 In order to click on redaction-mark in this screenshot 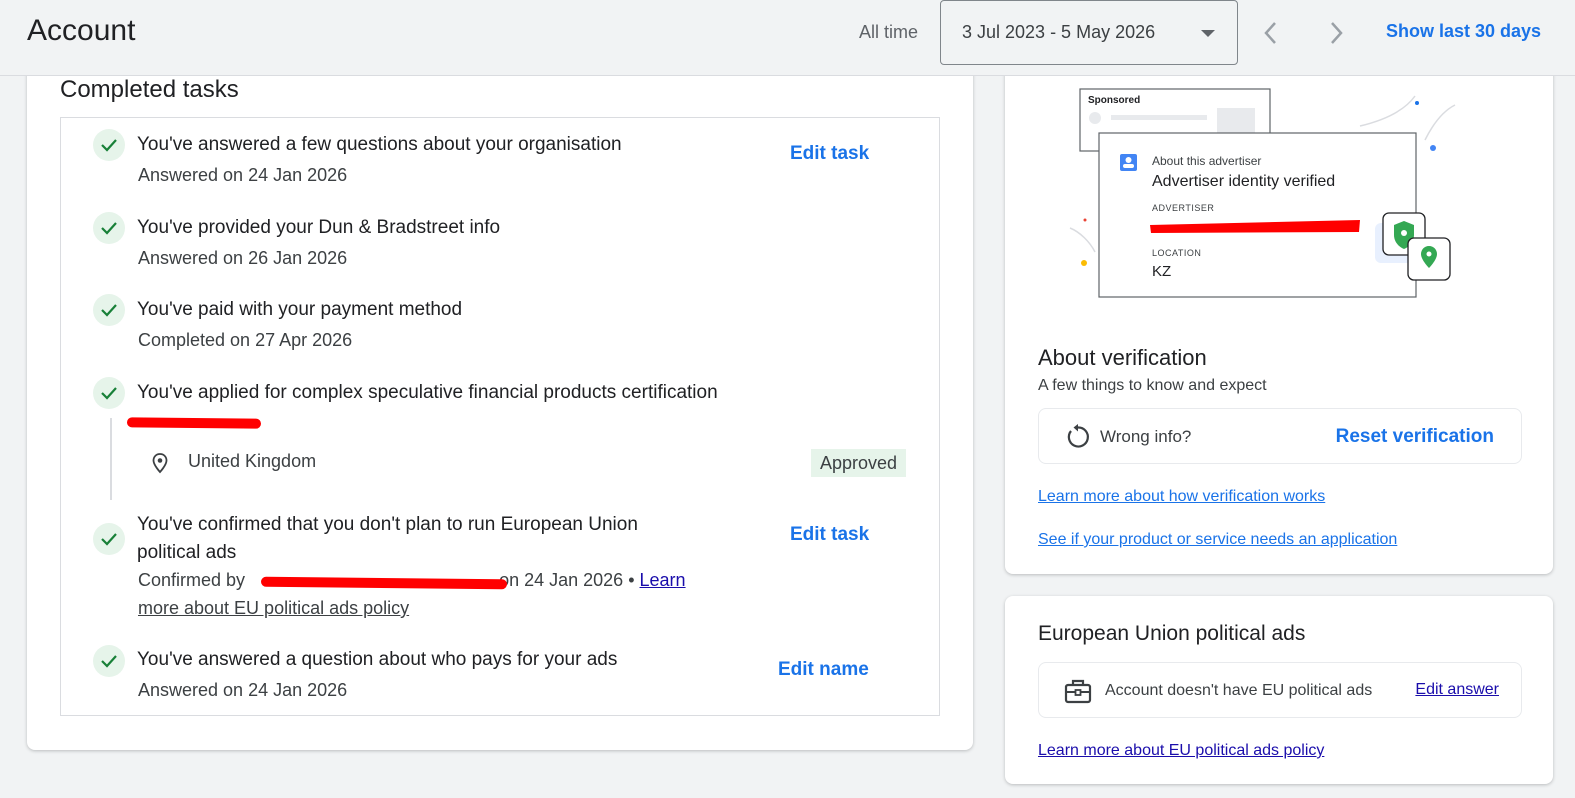, I will do `click(194, 423)`.